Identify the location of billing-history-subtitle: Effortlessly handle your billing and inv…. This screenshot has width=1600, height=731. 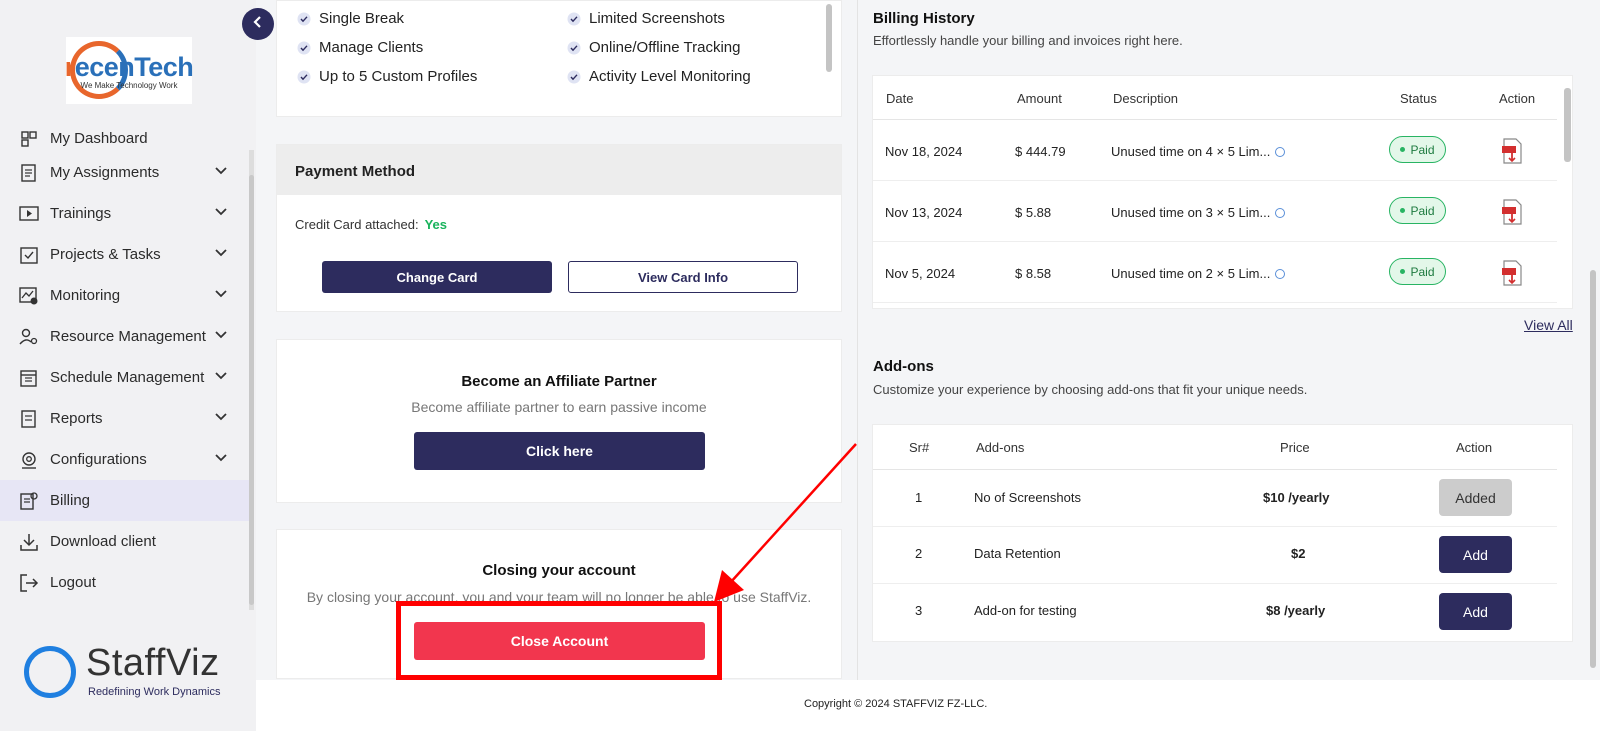
(1028, 40).